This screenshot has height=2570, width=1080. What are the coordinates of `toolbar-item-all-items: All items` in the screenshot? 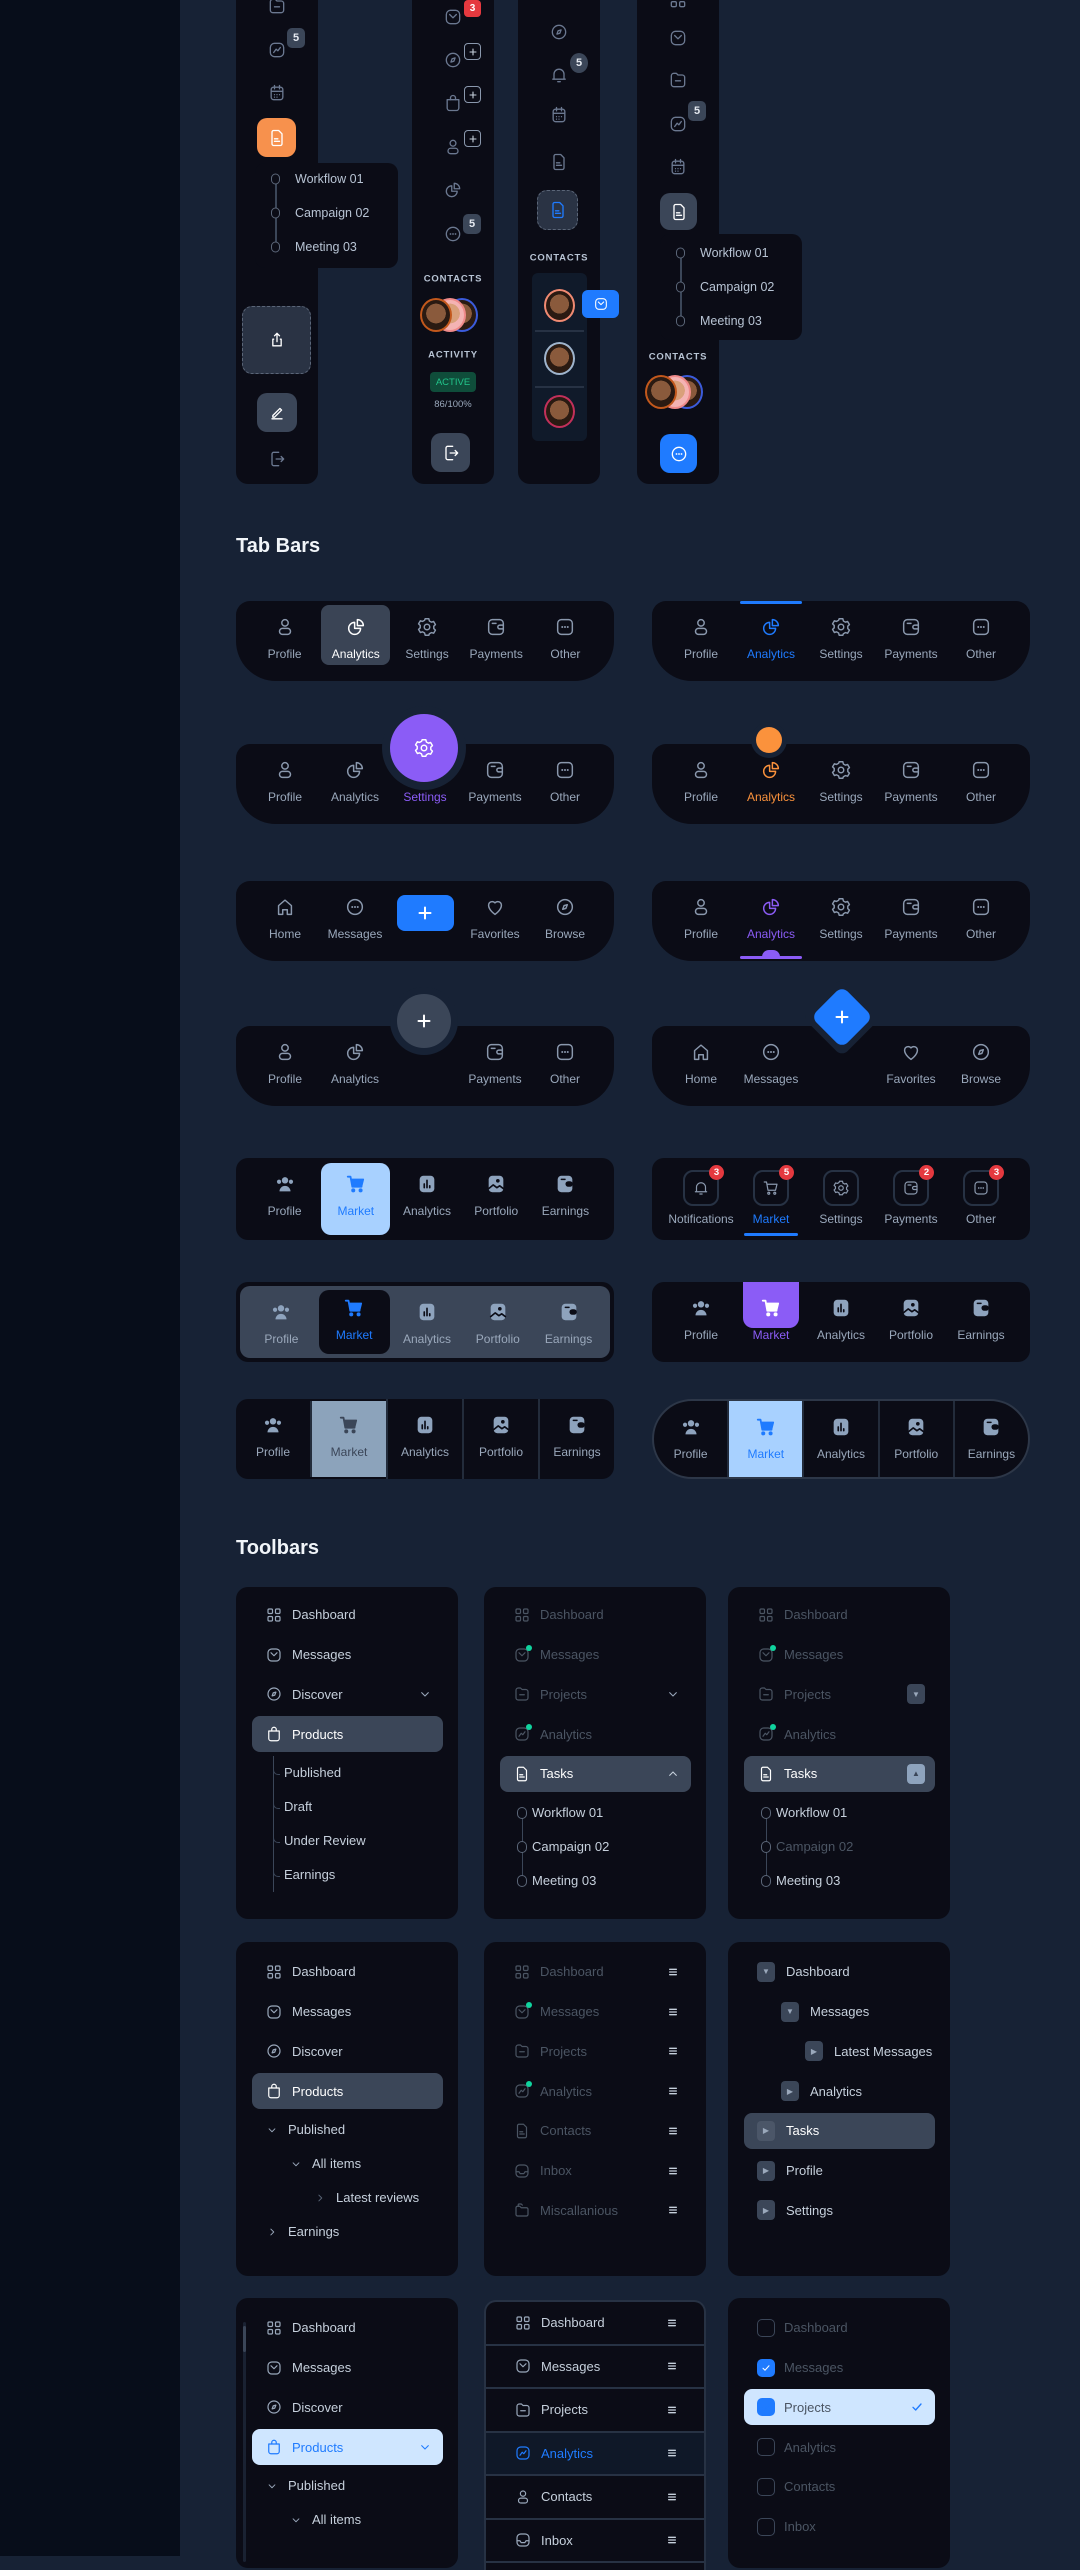 It's located at (347, 2164).